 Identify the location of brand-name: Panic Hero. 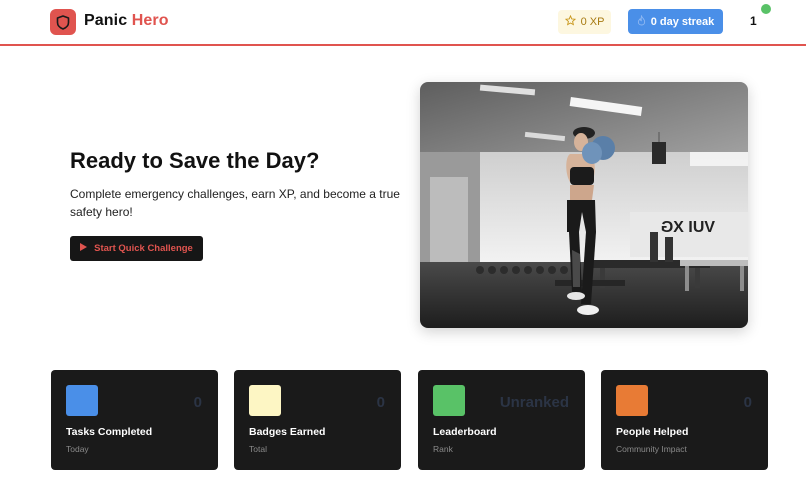
(126, 21).